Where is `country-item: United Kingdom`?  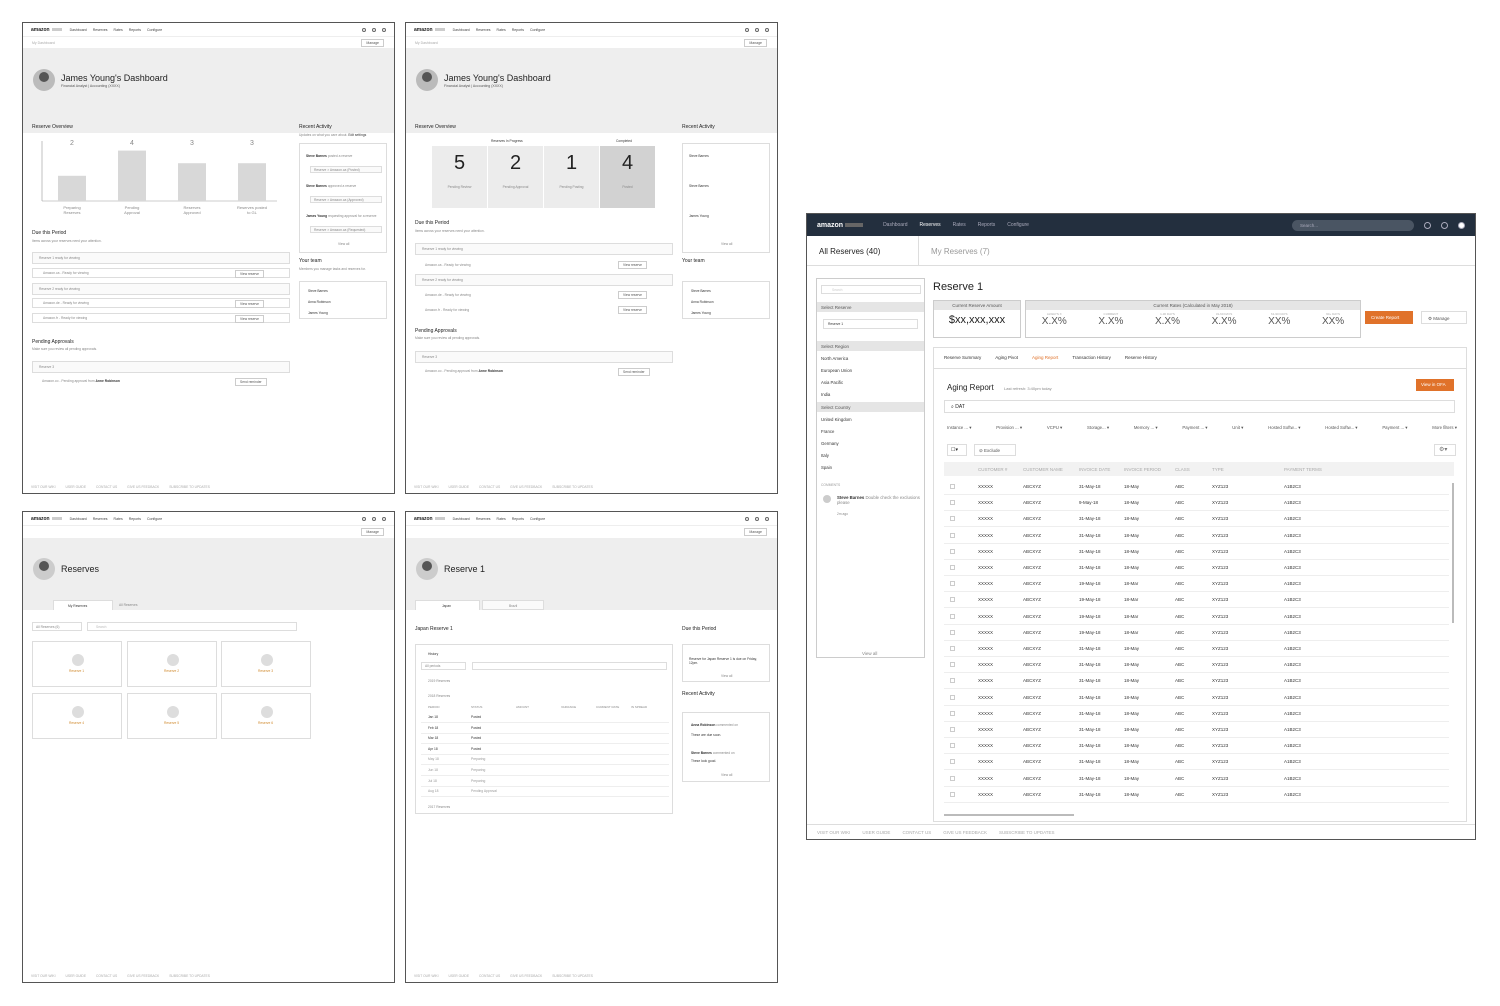 country-item: United Kingdom is located at coordinates (836, 419).